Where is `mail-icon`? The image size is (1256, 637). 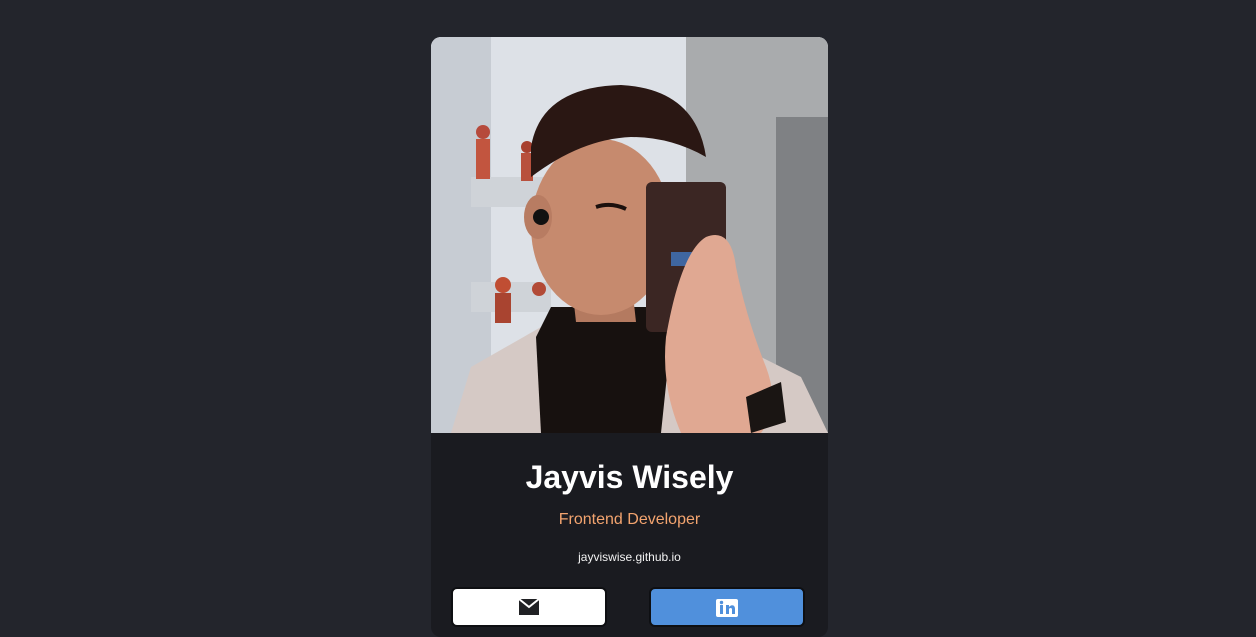
mail-icon is located at coordinates (529, 609).